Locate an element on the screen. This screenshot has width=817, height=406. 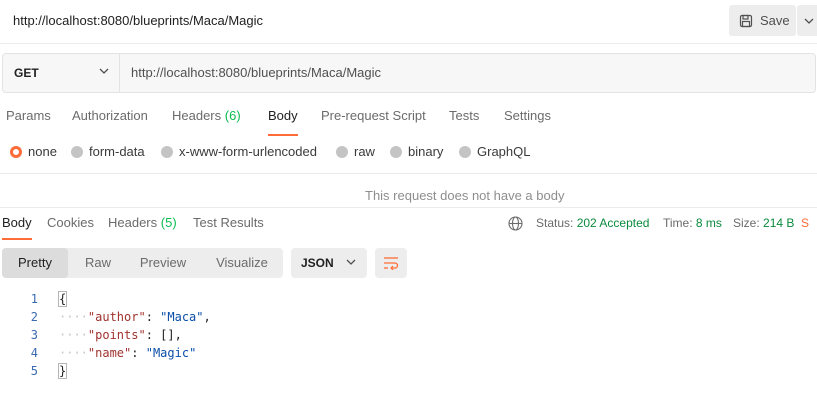
status-value: 202 Accepted is located at coordinates (613, 223).